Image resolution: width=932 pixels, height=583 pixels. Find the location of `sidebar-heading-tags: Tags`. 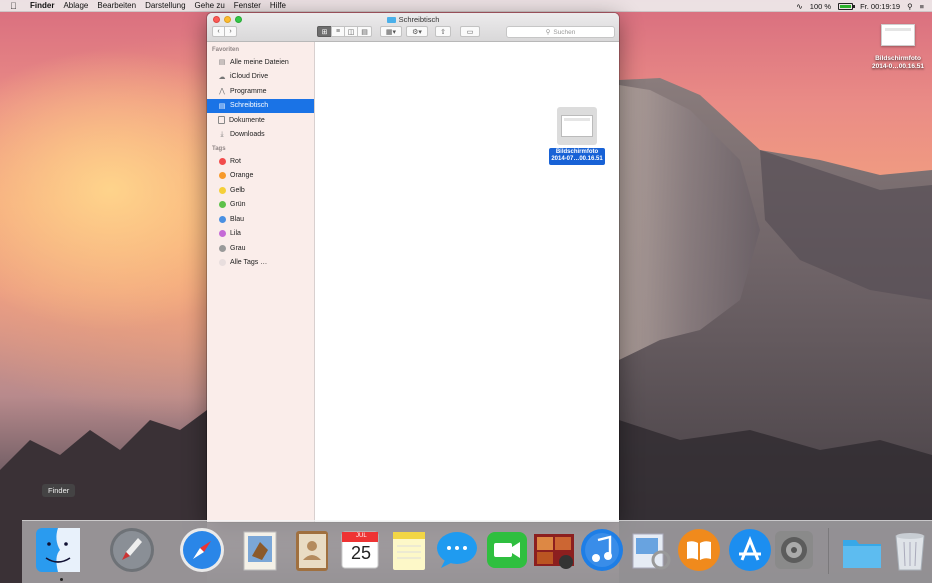

sidebar-heading-tags: Tags is located at coordinates (219, 149).